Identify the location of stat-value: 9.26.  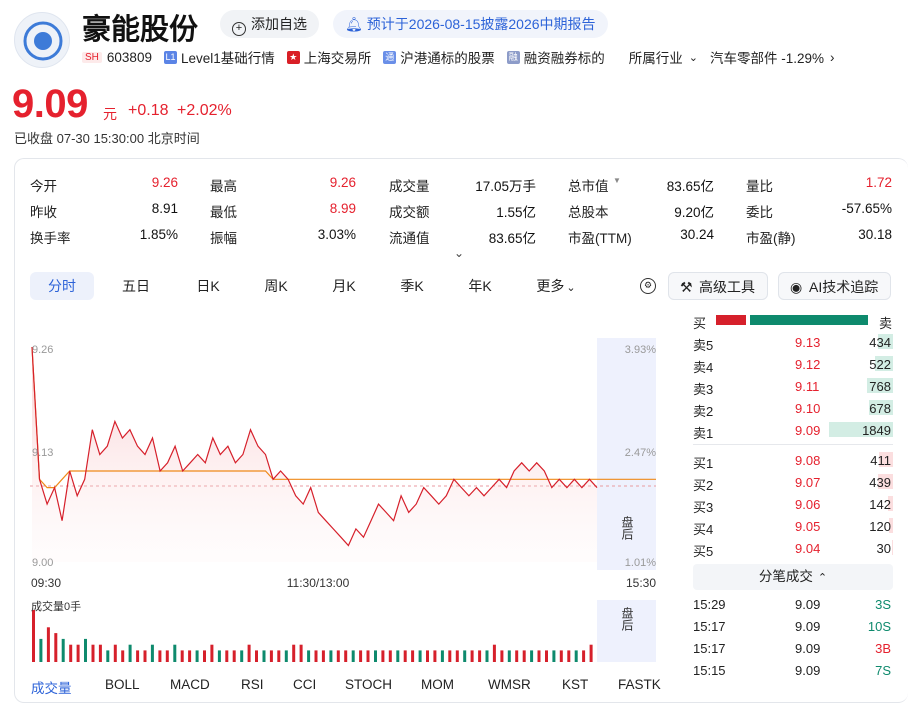
(164, 182).